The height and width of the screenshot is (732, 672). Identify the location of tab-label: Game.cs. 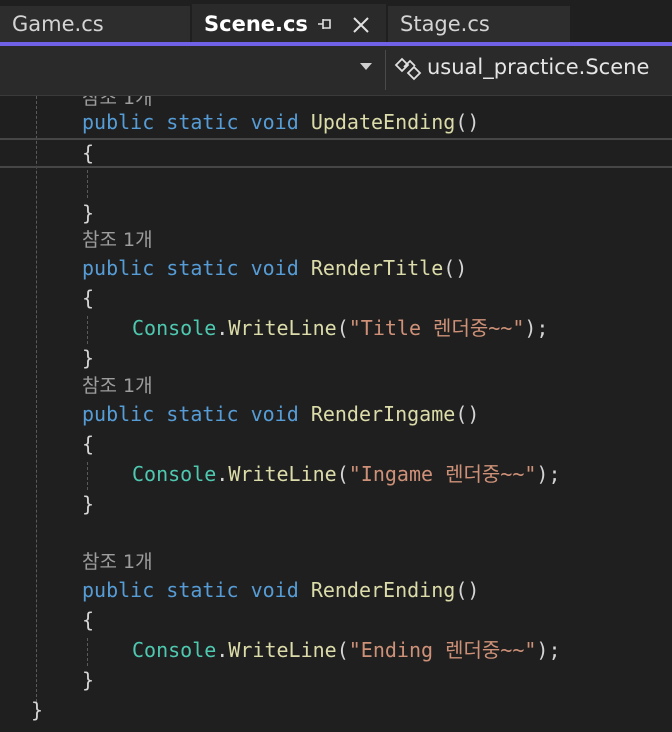
(58, 24).